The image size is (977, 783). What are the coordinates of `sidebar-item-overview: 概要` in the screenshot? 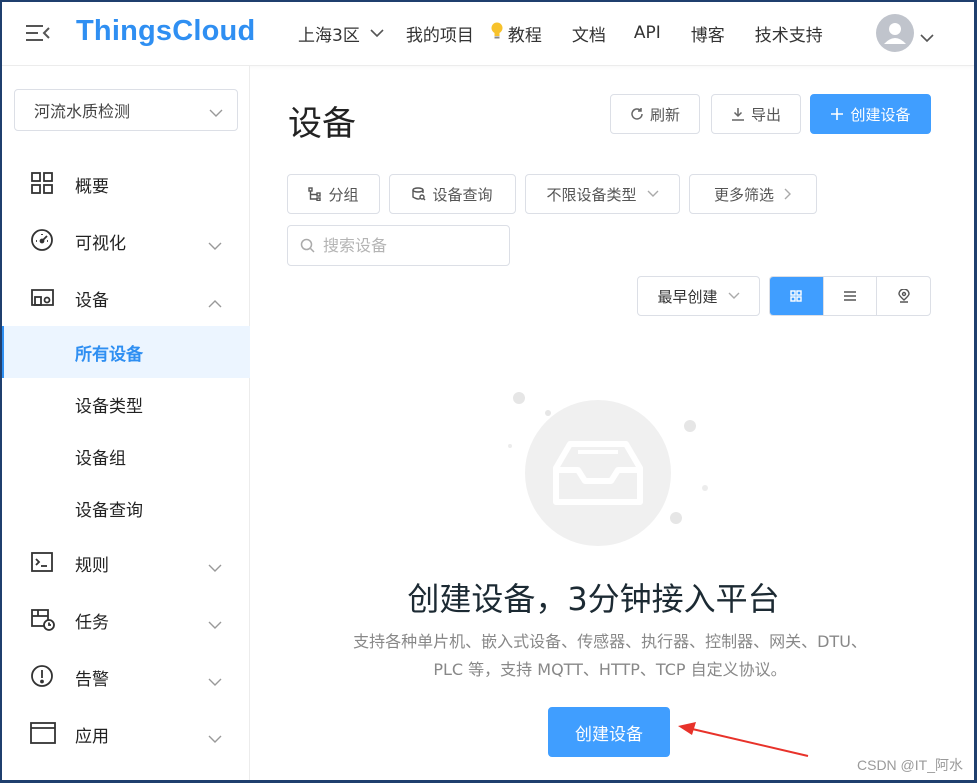 It's located at (125, 184).